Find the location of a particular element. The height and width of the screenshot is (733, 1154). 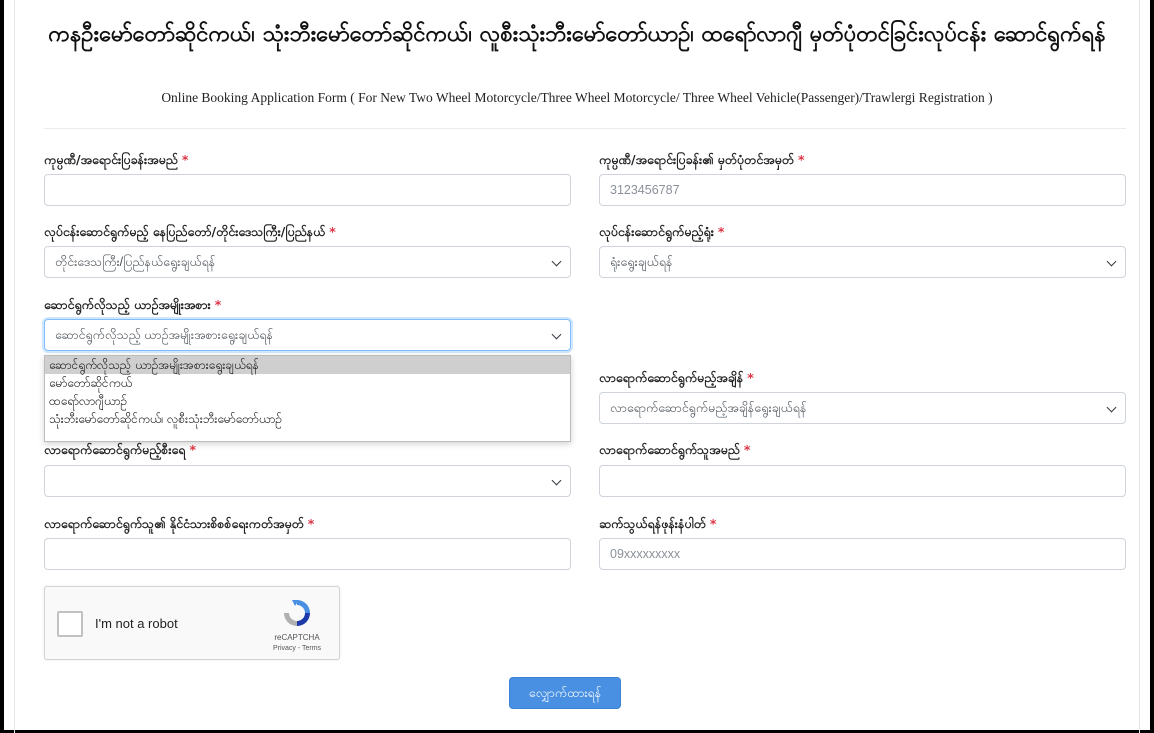

office-select: ရုံးရွေးချယ်ရန် is located at coordinates (862, 262).